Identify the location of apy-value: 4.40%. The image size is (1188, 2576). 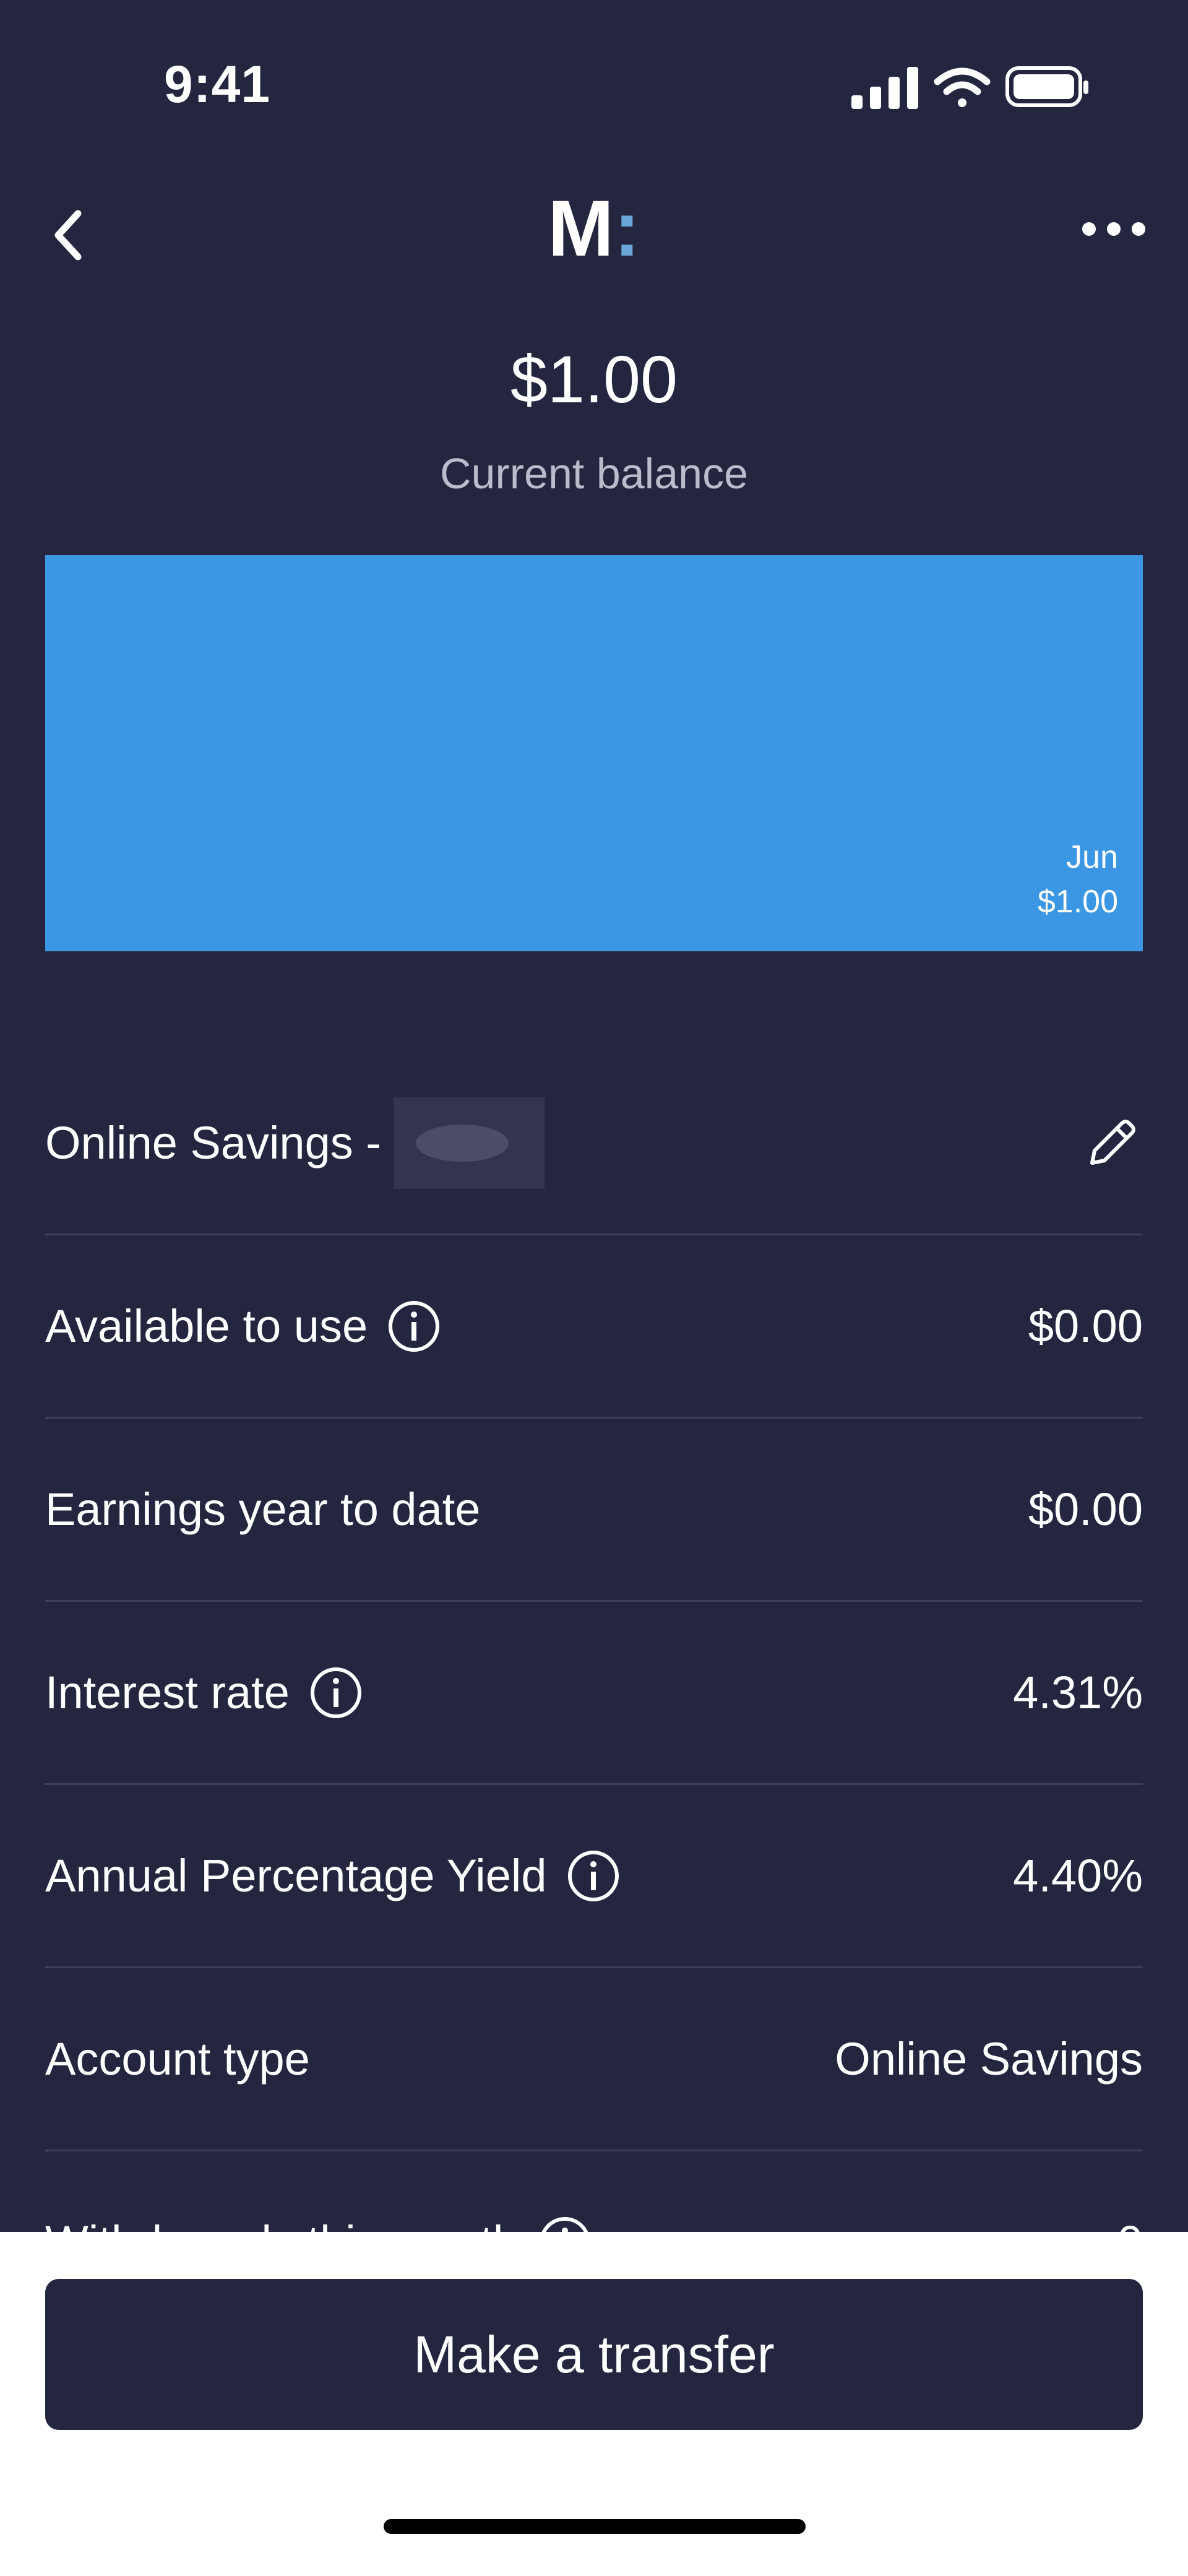
(1078, 1875).